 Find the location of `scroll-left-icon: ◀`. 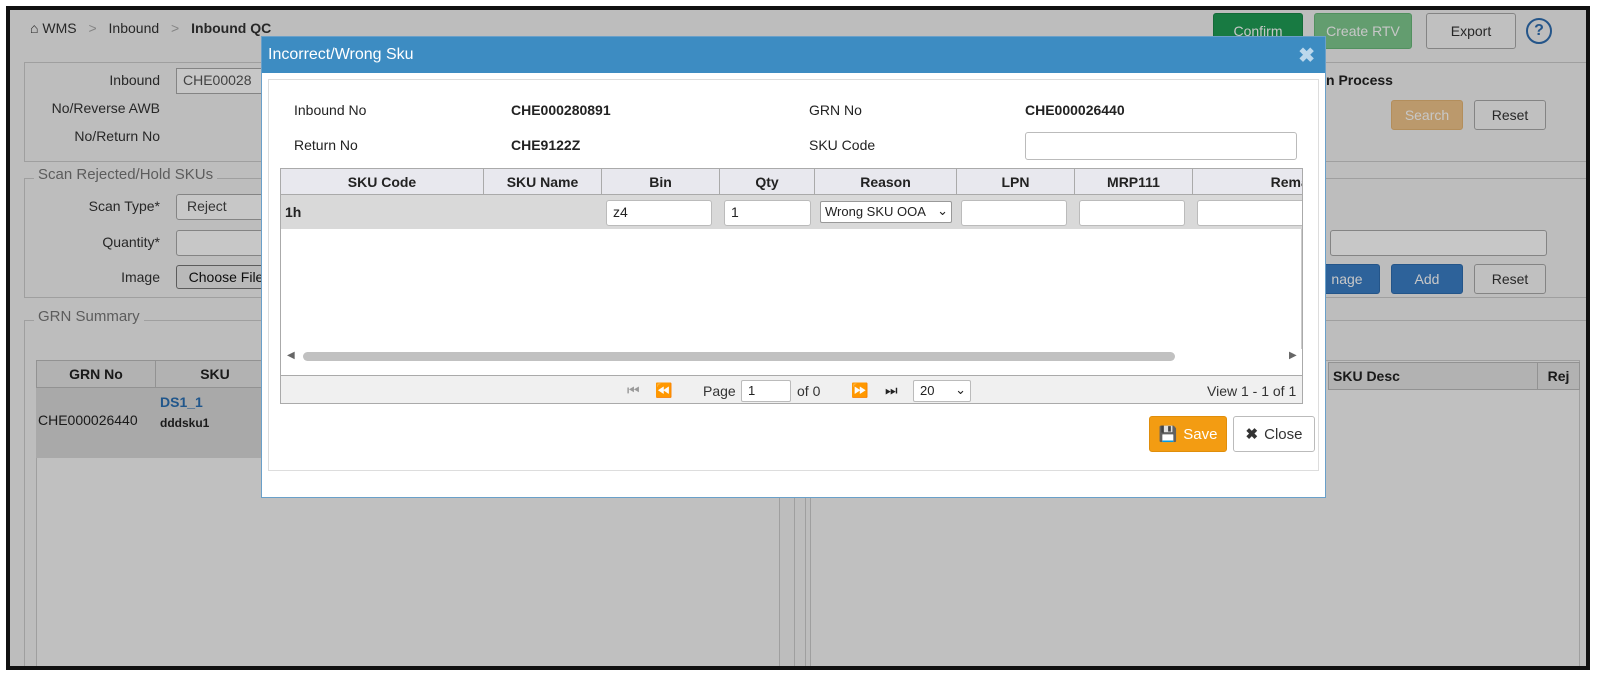

scroll-left-icon: ◀ is located at coordinates (291, 355).